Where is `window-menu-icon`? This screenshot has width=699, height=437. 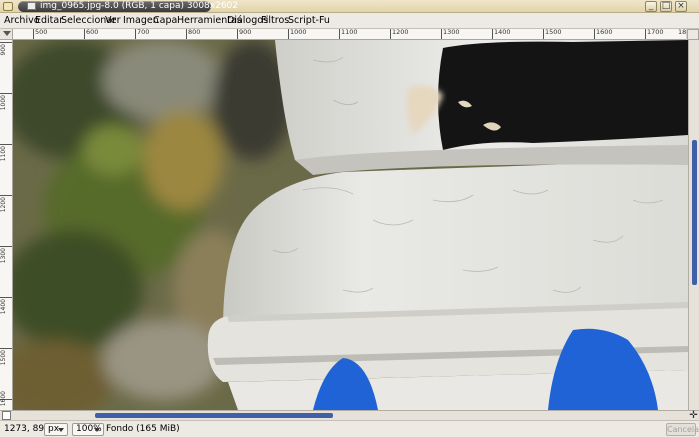 window-menu-icon is located at coordinates (8, 6).